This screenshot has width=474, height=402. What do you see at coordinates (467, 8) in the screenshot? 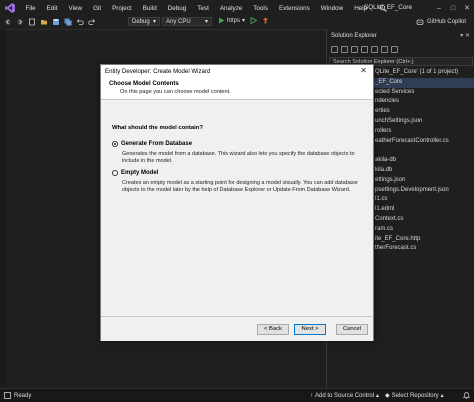
I see `close-window-icon: ✕` at bounding box center [467, 8].